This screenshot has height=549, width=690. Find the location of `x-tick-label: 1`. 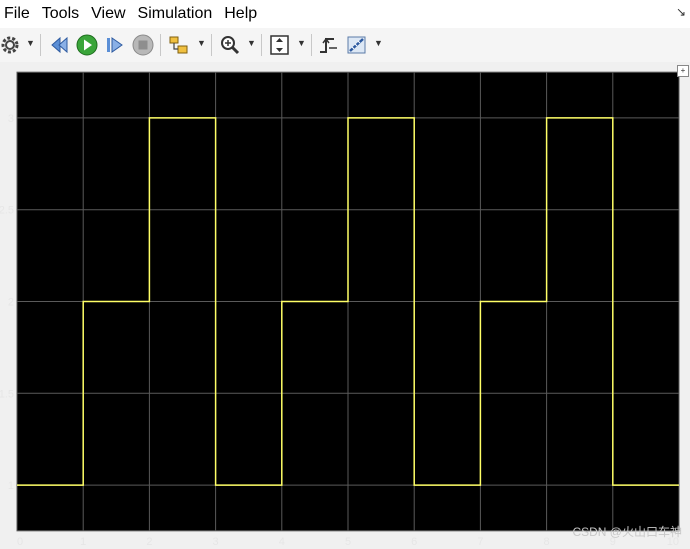

x-tick-label: 1 is located at coordinates (83, 542).